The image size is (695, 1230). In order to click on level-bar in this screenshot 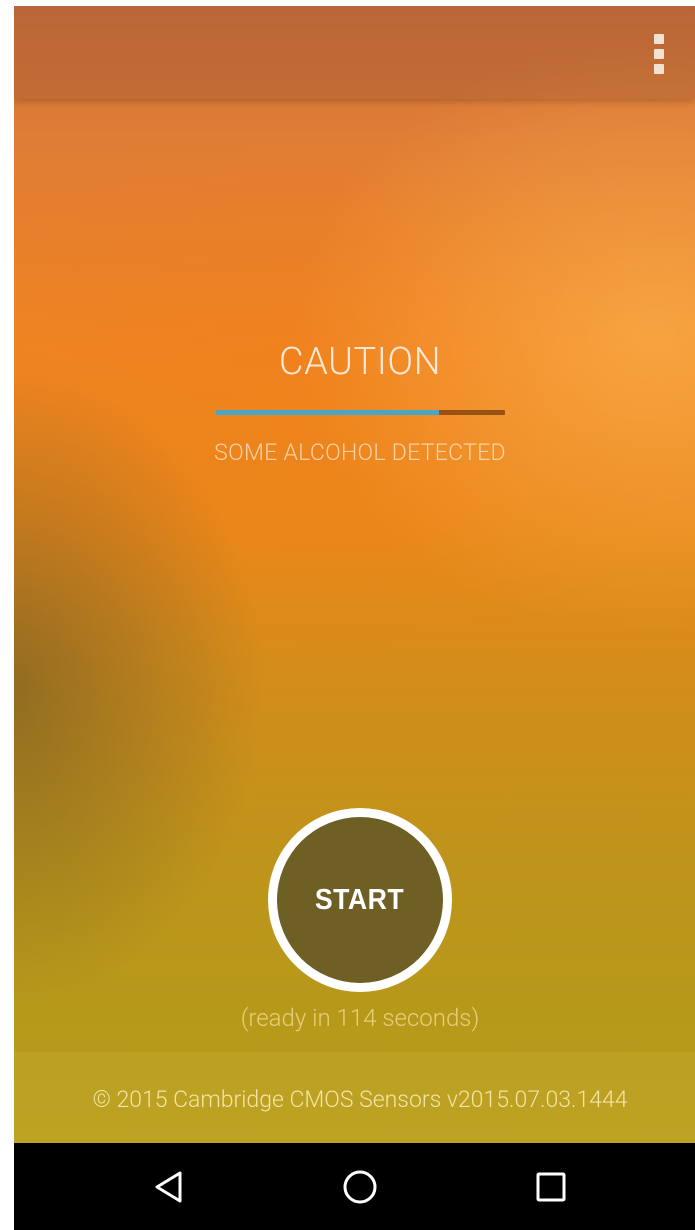, I will do `click(360, 412)`.